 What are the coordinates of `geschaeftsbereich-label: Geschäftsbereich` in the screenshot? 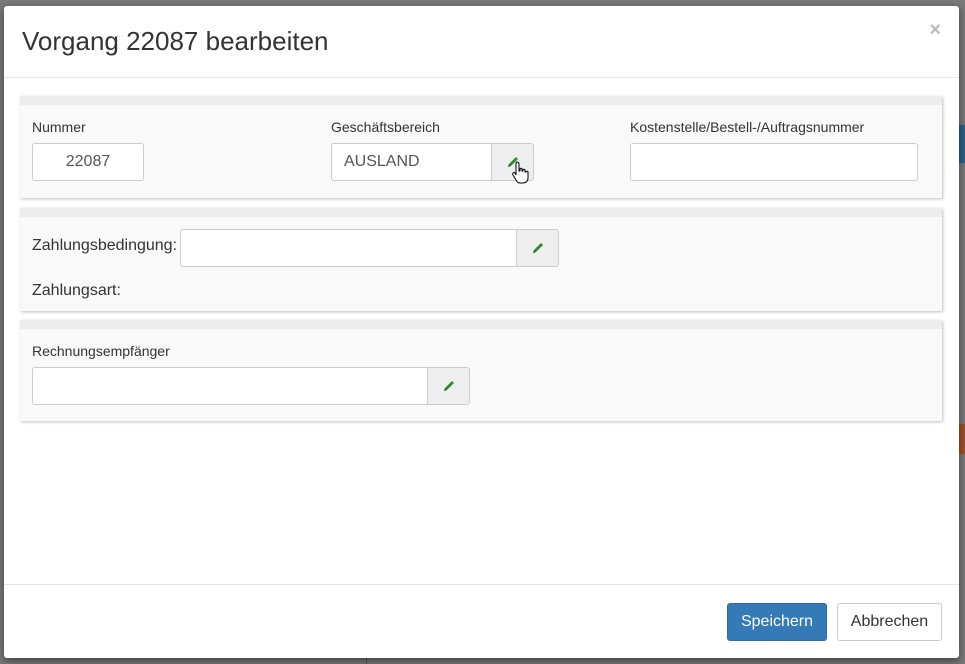 It's located at (385, 127).